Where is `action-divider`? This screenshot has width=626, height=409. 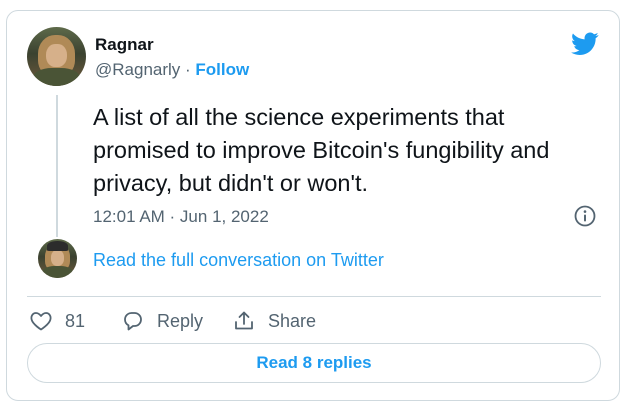
action-divider is located at coordinates (314, 296).